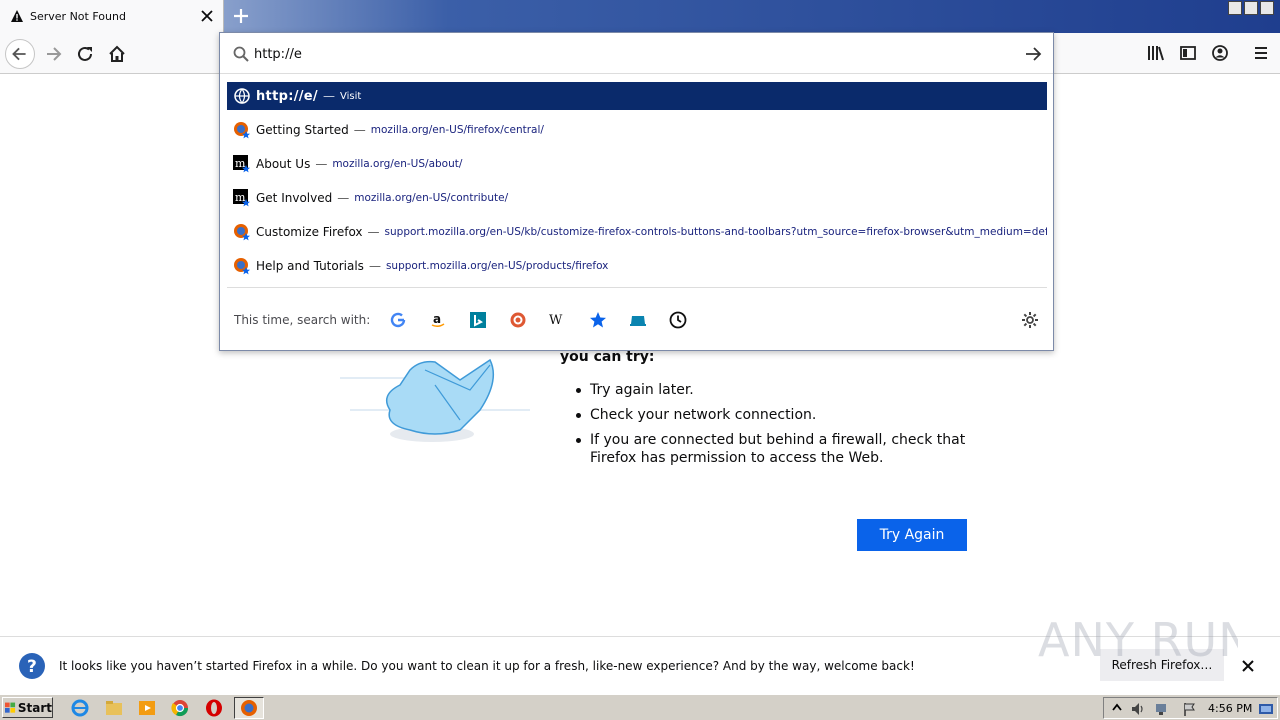 The height and width of the screenshot is (720, 1280). Describe the element at coordinates (17, 16) in the screenshot. I see `warning-icon` at that location.